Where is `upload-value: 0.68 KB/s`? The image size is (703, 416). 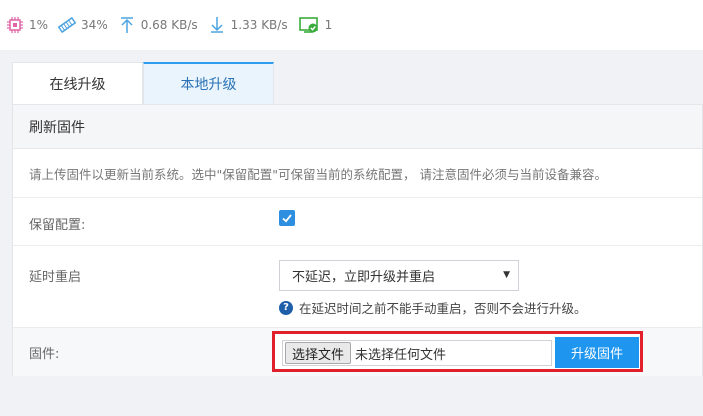 upload-value: 0.68 KB/s is located at coordinates (169, 25).